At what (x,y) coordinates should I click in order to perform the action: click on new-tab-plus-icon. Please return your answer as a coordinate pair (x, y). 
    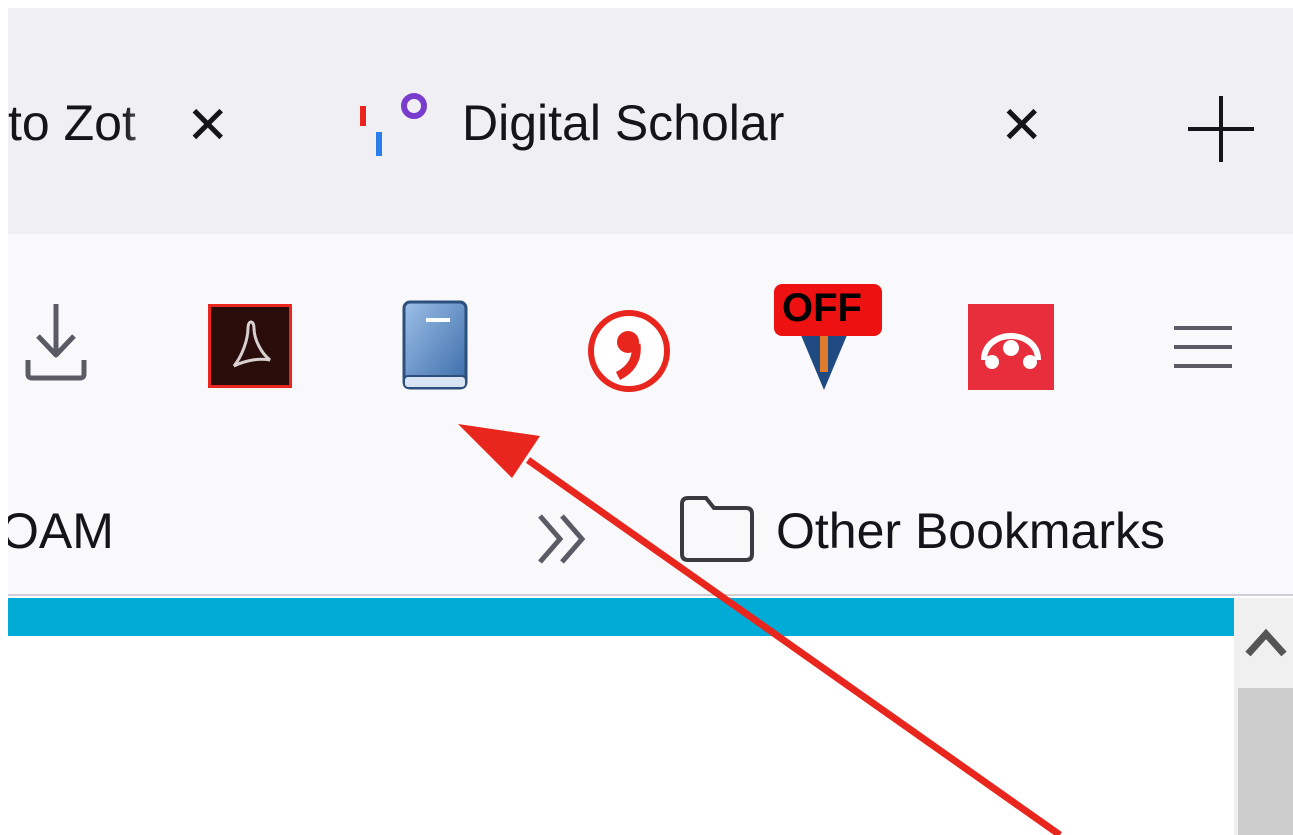
    Looking at the image, I should click on (1221, 129).